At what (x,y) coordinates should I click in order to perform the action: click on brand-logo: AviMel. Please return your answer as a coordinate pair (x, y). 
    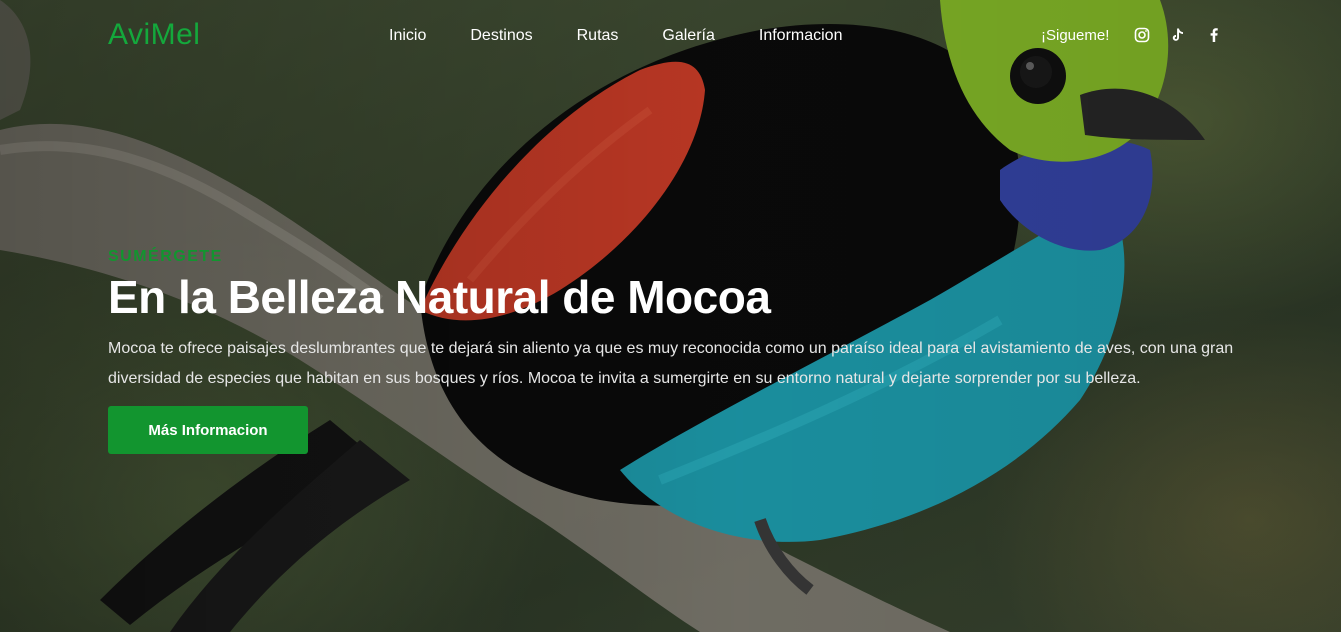
    Looking at the image, I should click on (154, 35).